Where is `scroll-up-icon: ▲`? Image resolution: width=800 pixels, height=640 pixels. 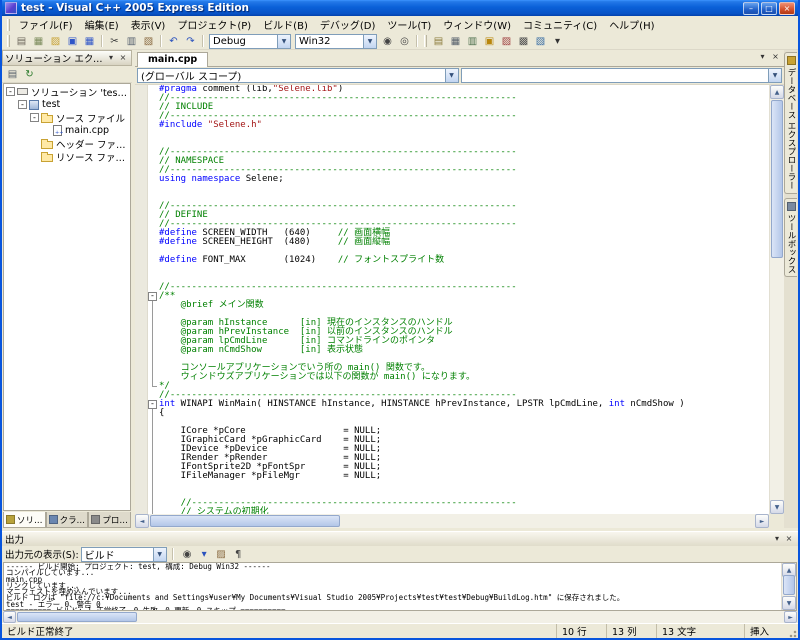 scroll-up-icon: ▲ is located at coordinates (777, 92).